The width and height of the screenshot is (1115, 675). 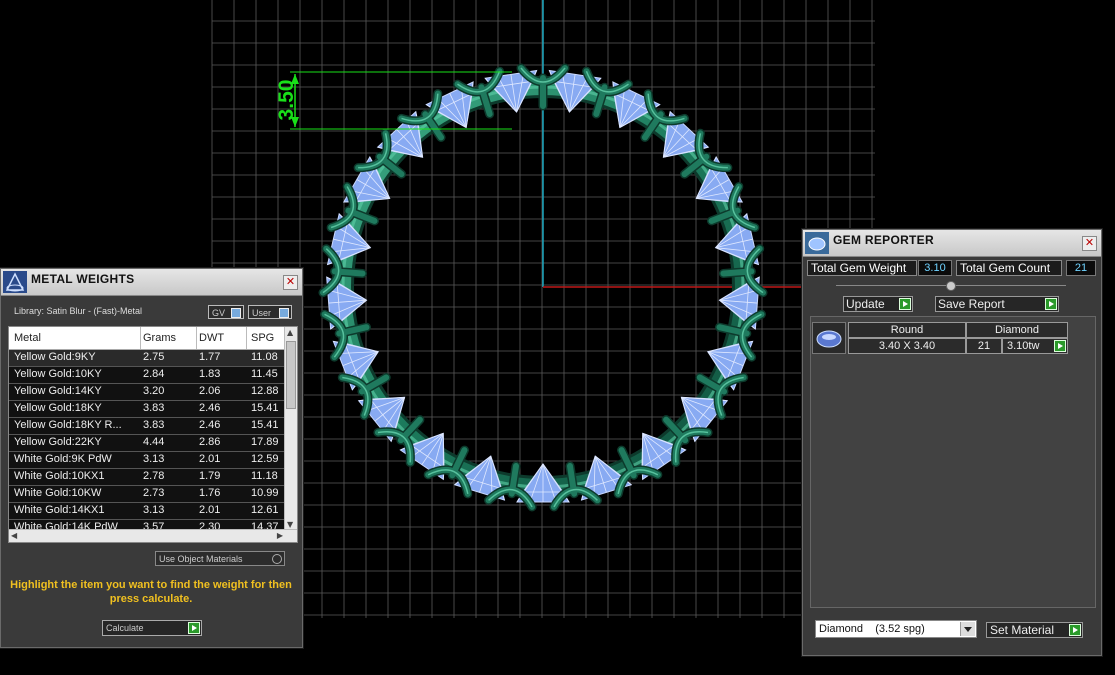 What do you see at coordinates (194, 628) in the screenshot?
I see `calculate-play-icon` at bounding box center [194, 628].